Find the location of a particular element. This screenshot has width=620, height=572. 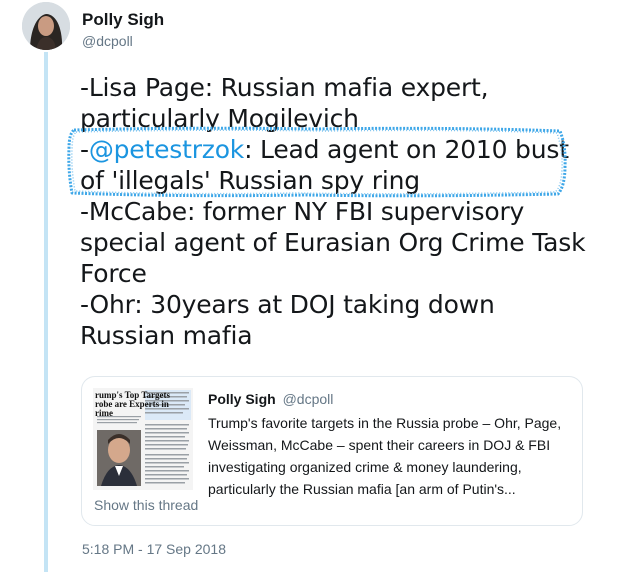

tweet-text-segment: particularly Mogilevich is located at coordinates (219, 118).